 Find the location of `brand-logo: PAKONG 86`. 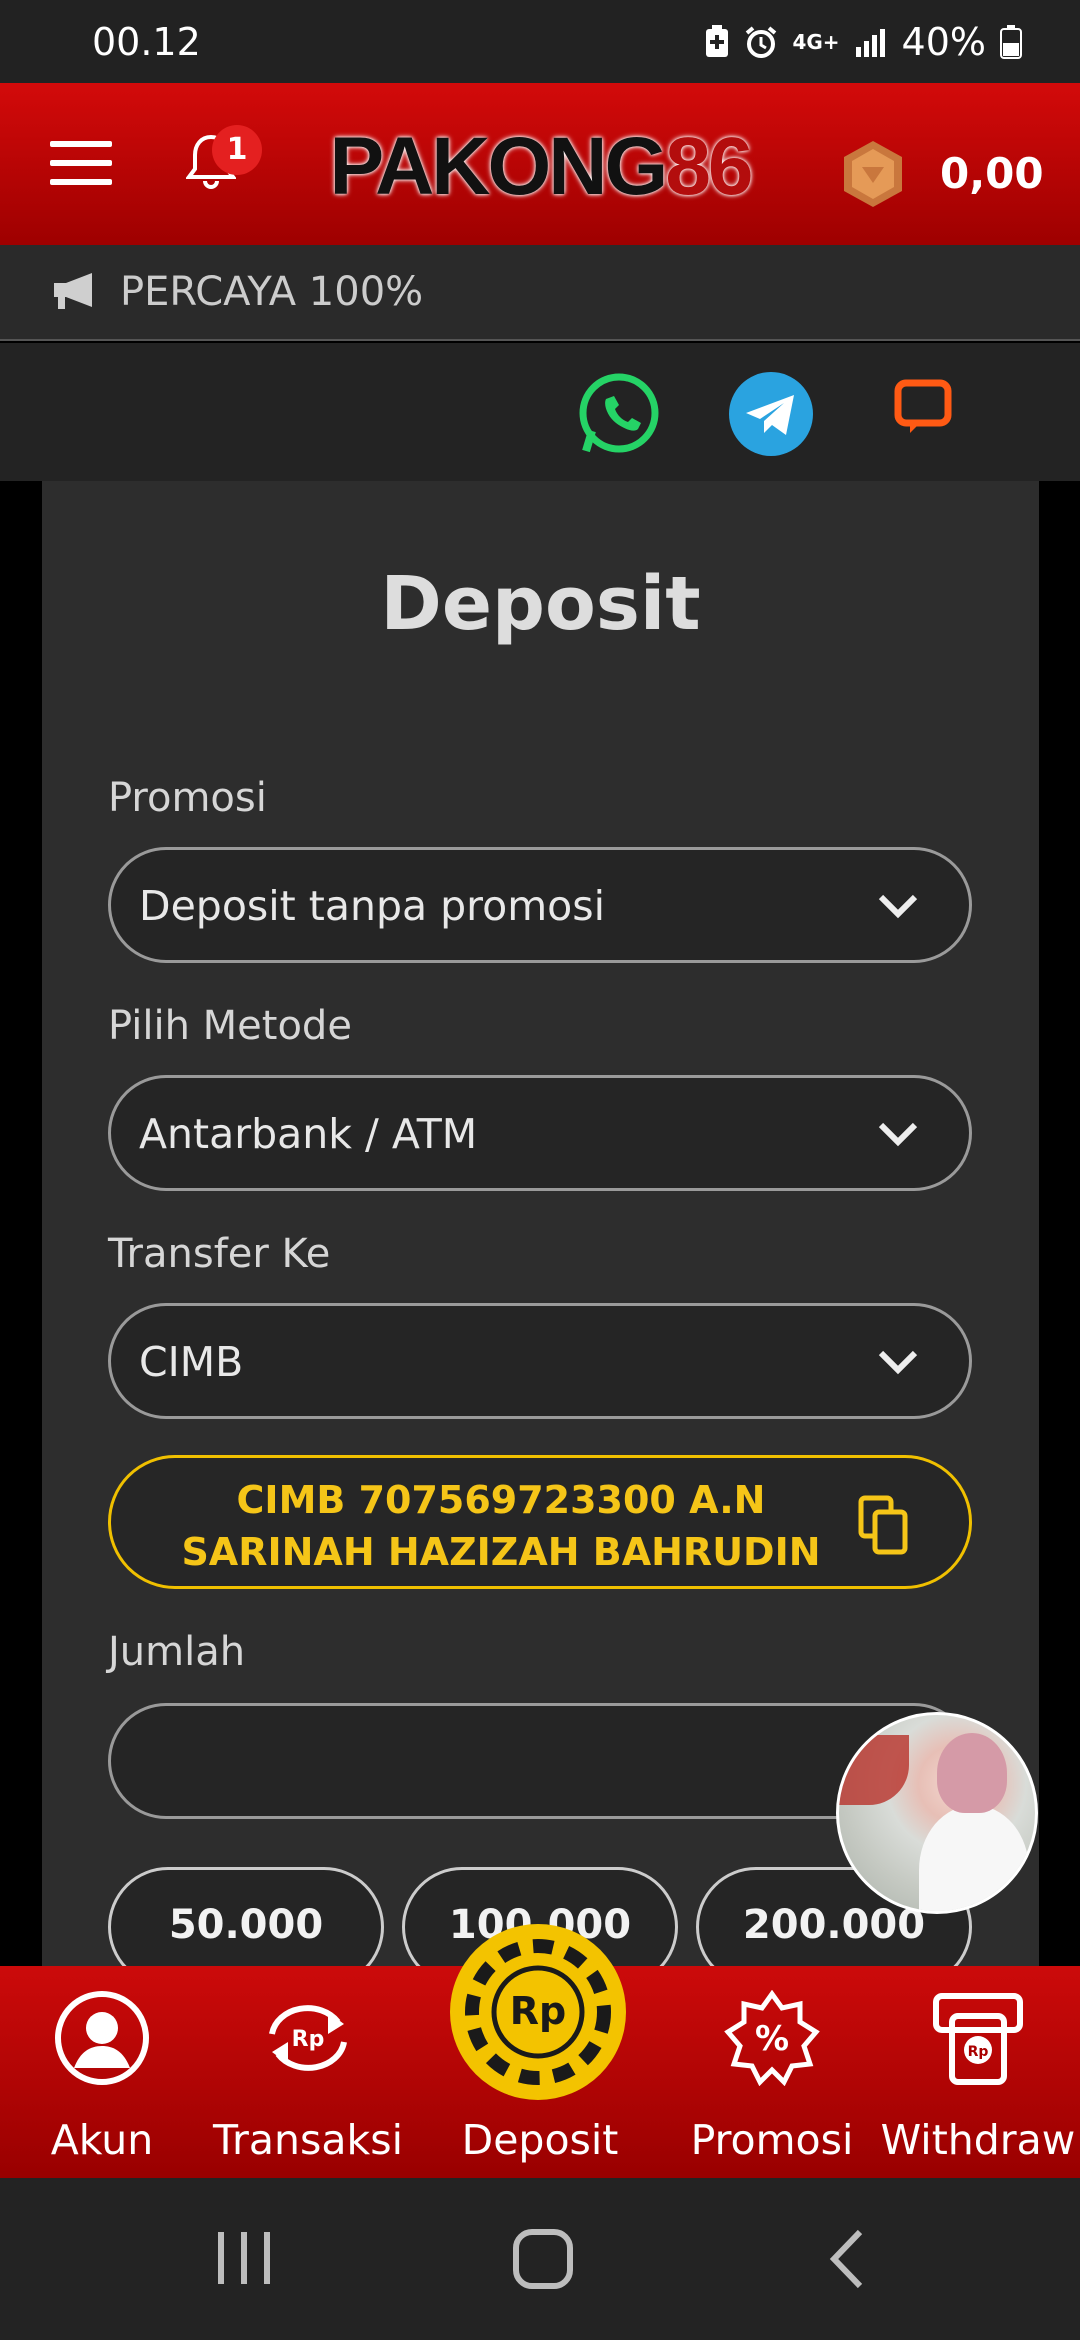

brand-logo: PAKONG 86 is located at coordinates (541, 167).